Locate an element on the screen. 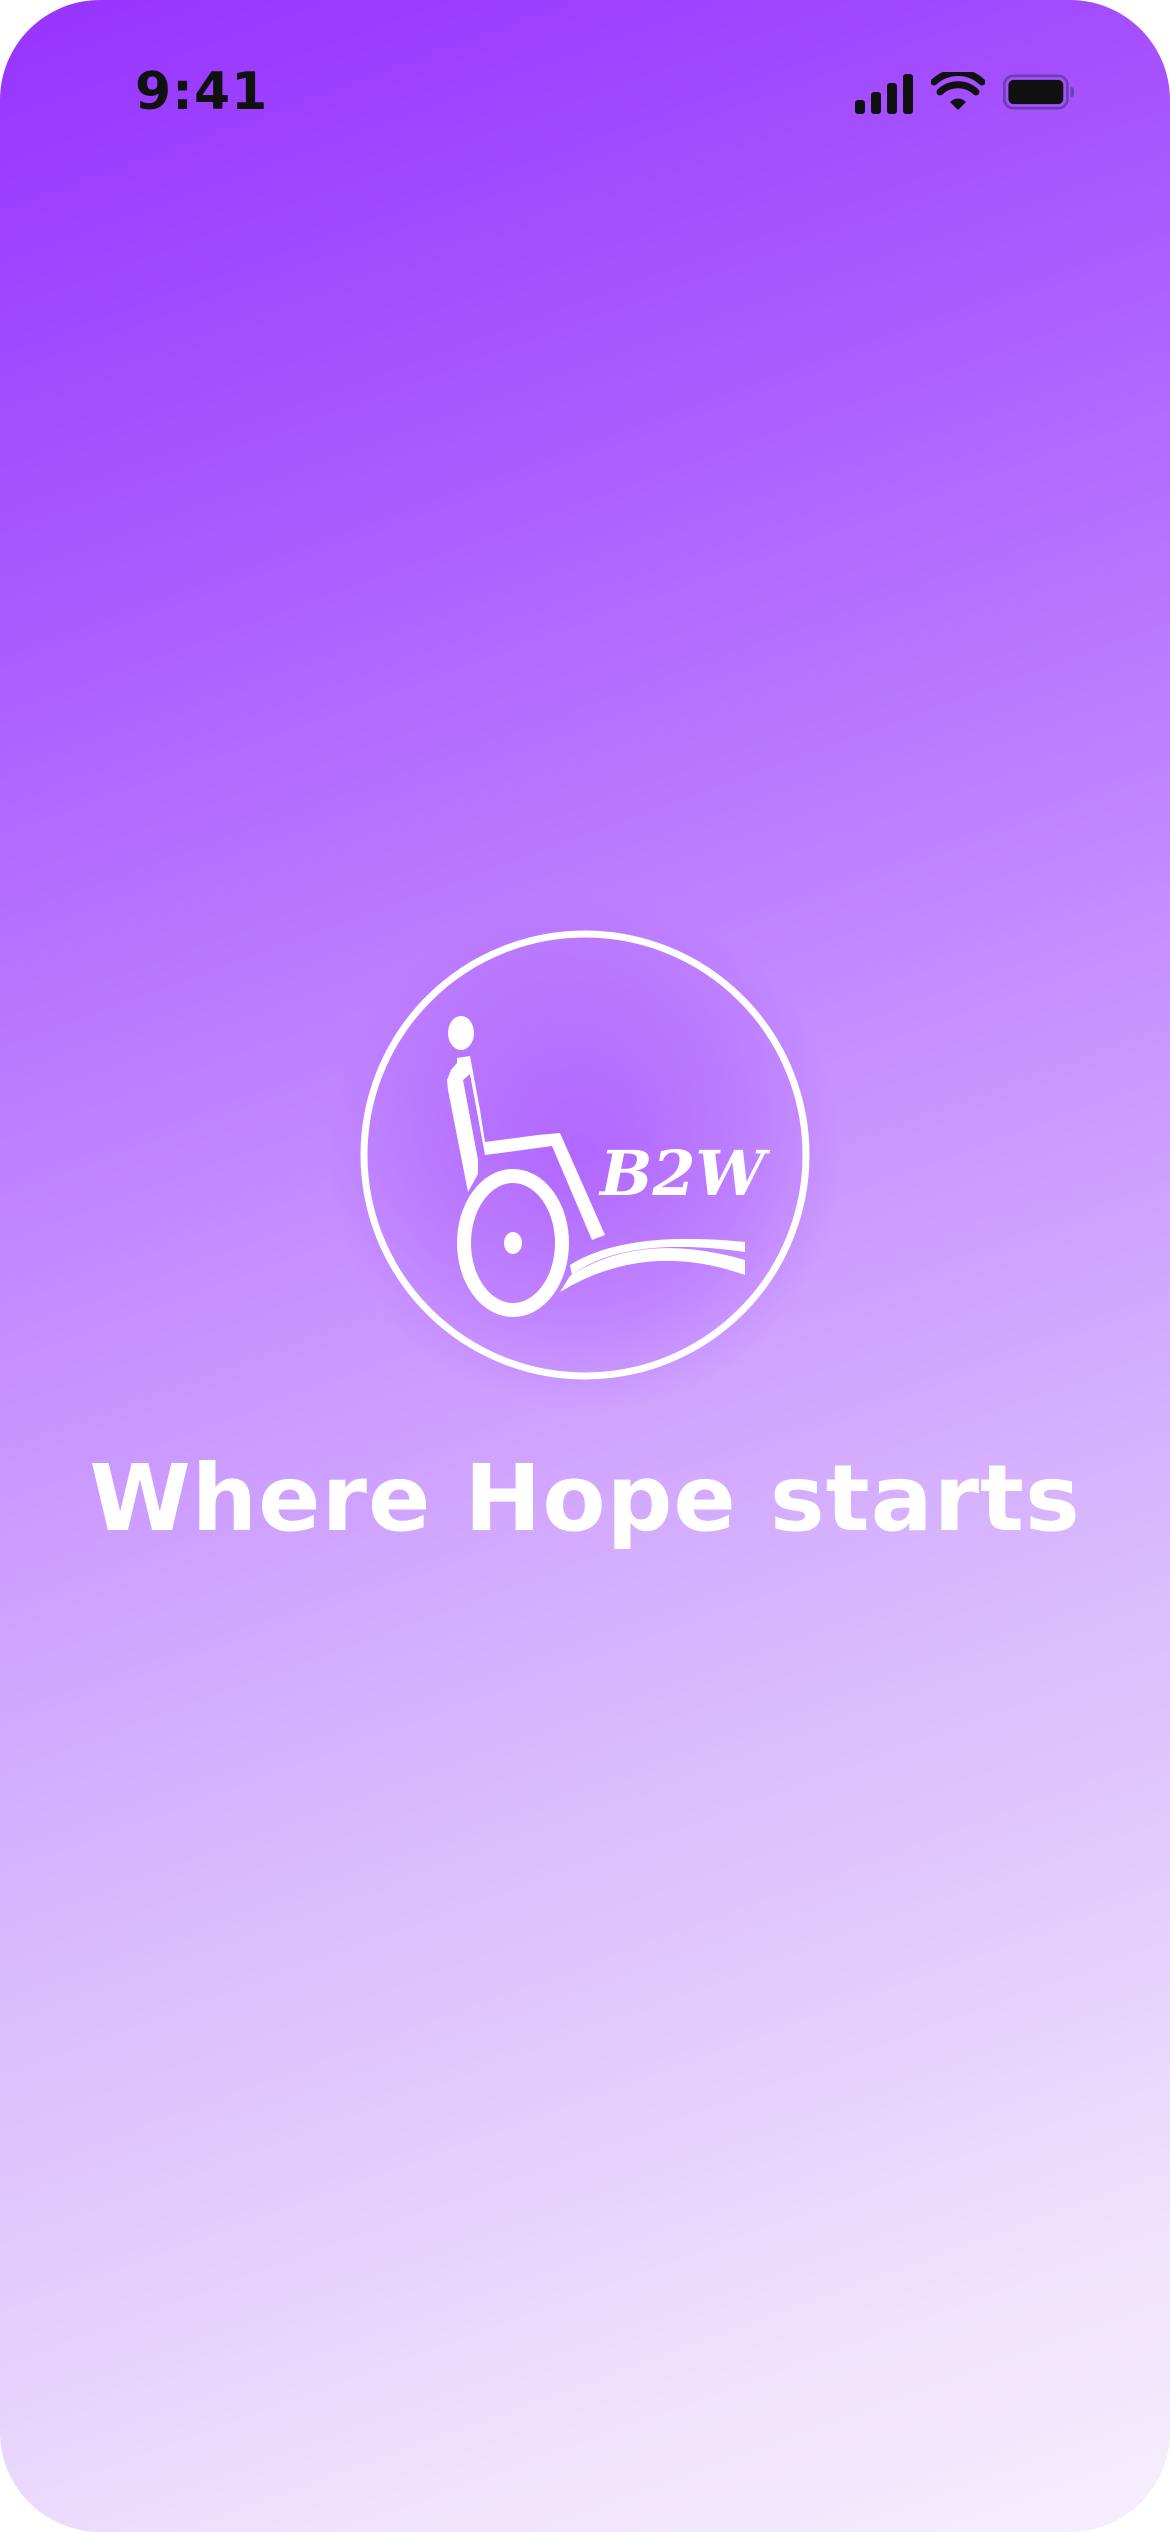 The image size is (1170, 2532). battery-icon is located at coordinates (1039, 92).